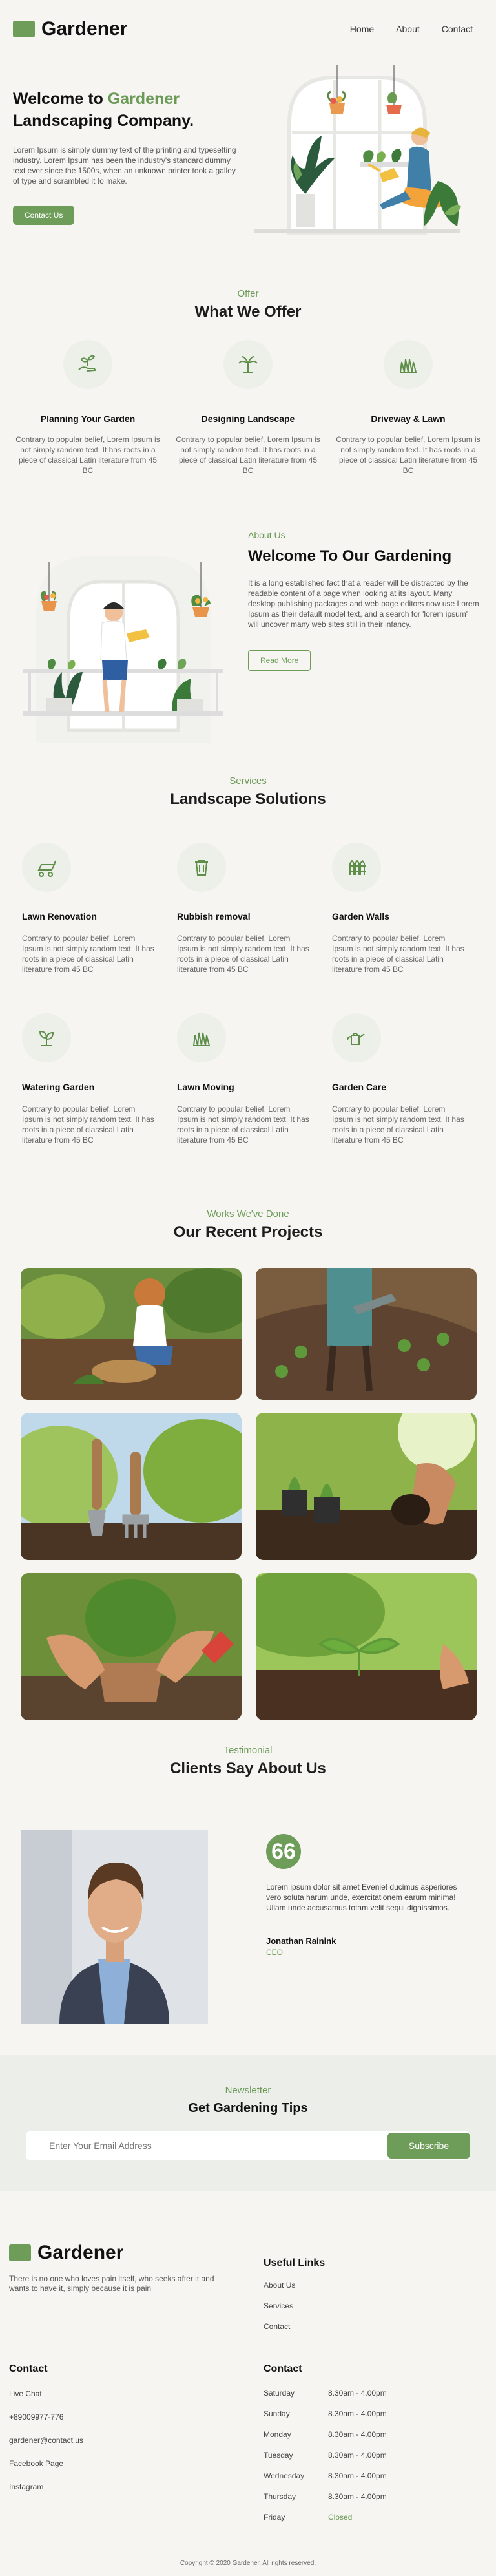  Describe the element at coordinates (279, 2393) in the screenshot. I see `hours-day: Saturday` at that location.